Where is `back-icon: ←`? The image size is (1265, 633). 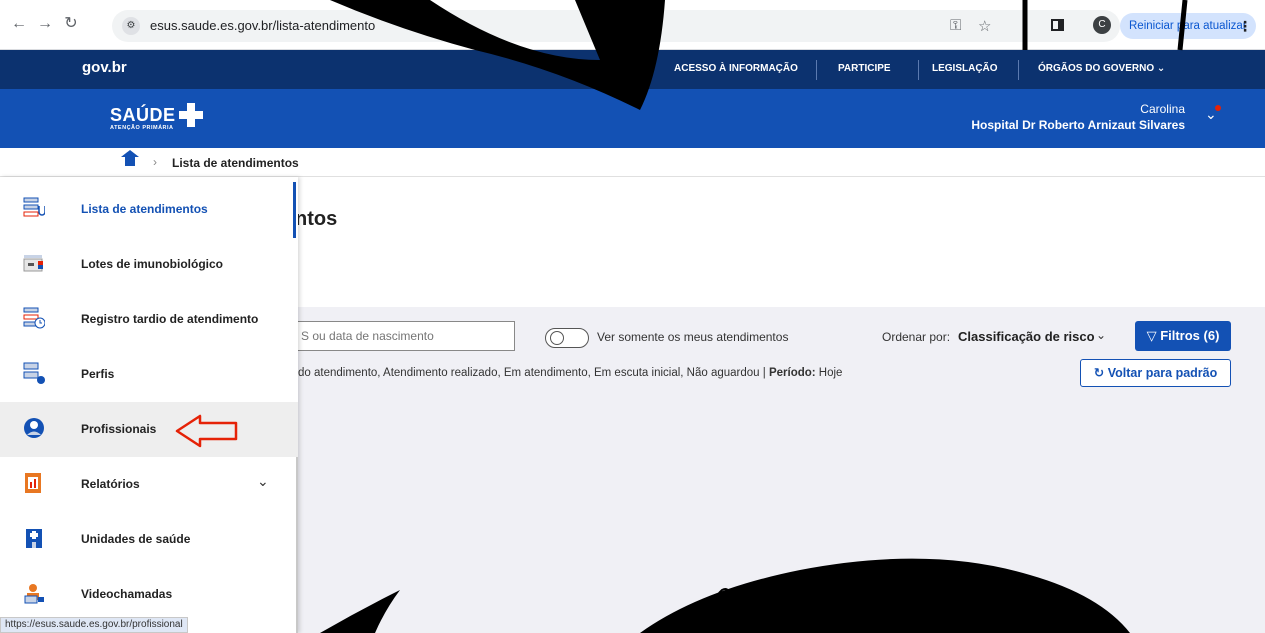
back-icon: ← is located at coordinates (19, 24).